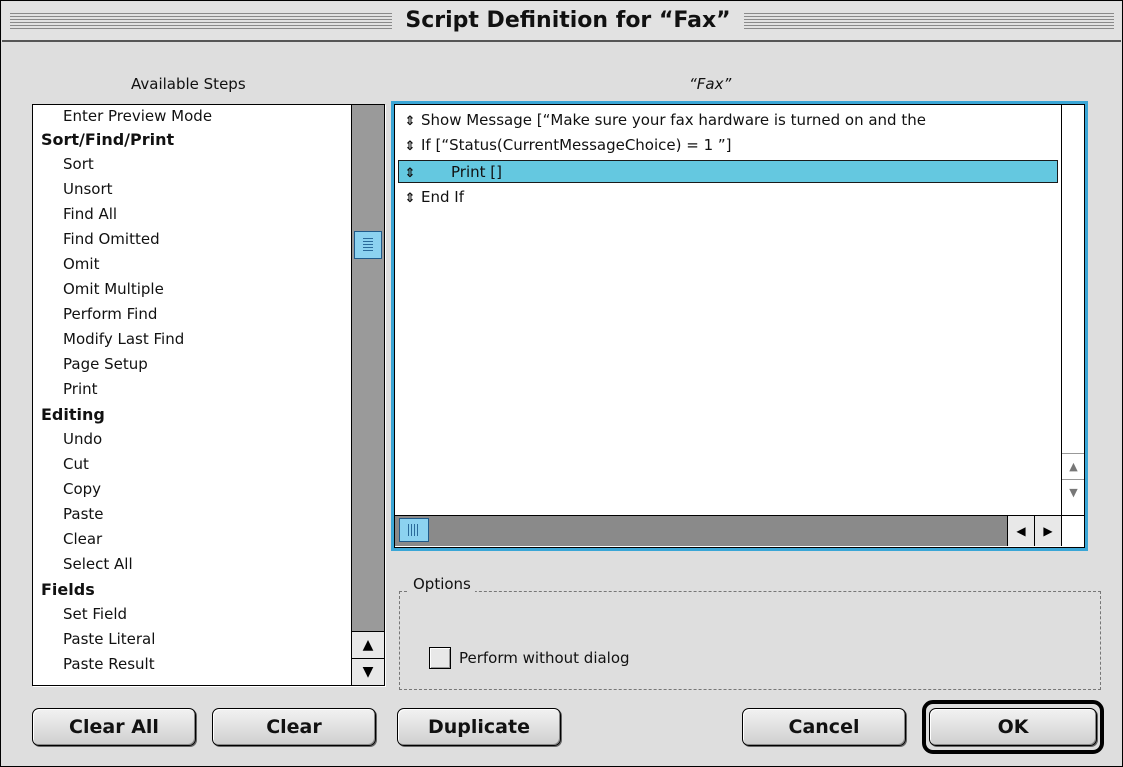 This screenshot has width=1123, height=767. Describe the element at coordinates (190, 439) in the screenshot. I see `list-item: Undo` at that location.